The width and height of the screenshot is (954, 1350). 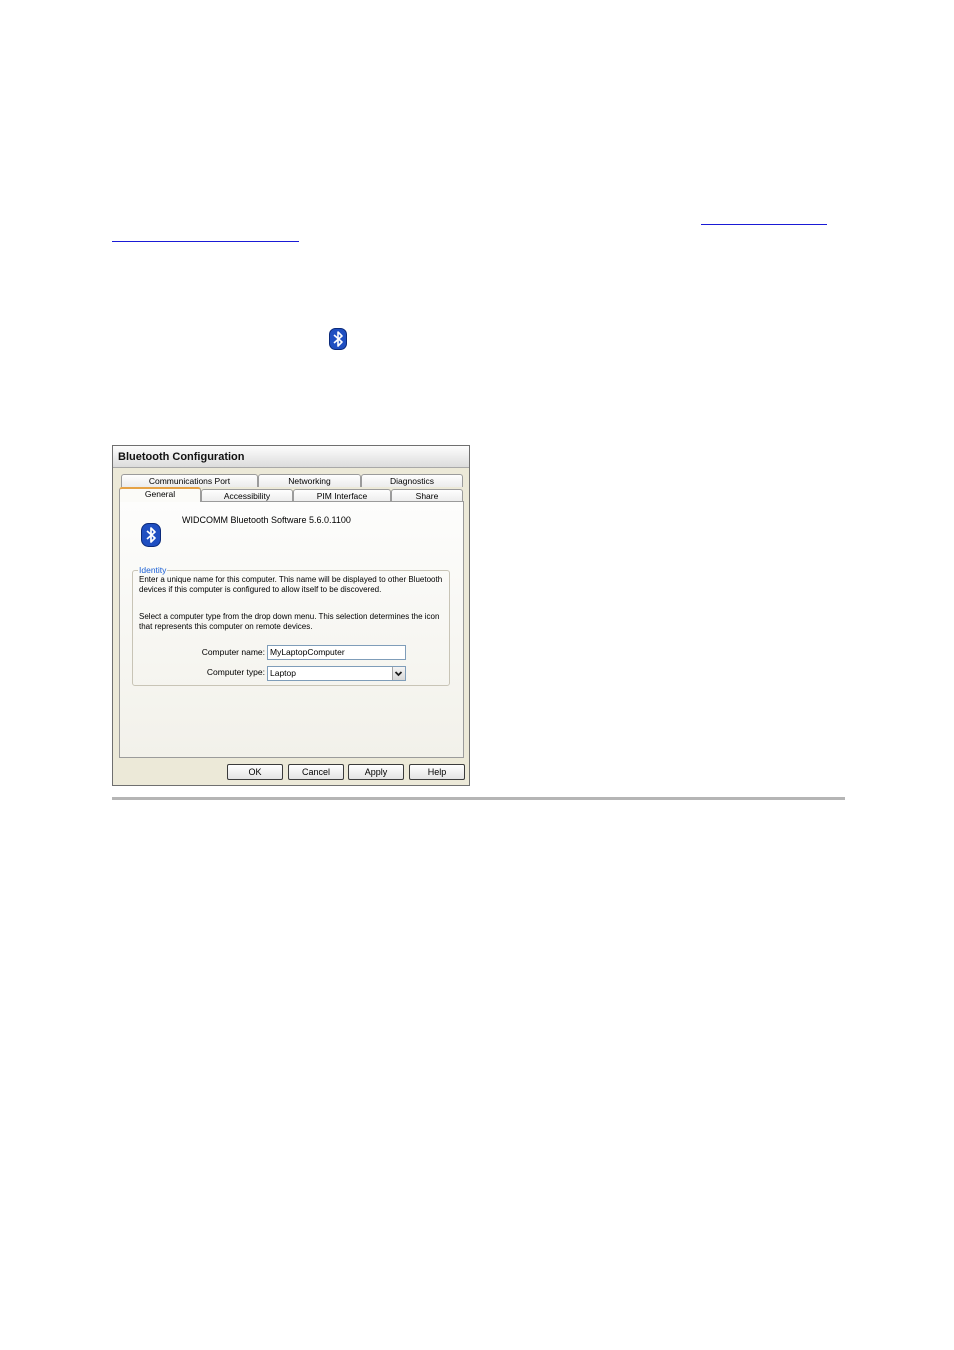 What do you see at coordinates (160, 494) in the screenshot?
I see `tab-general: General` at bounding box center [160, 494].